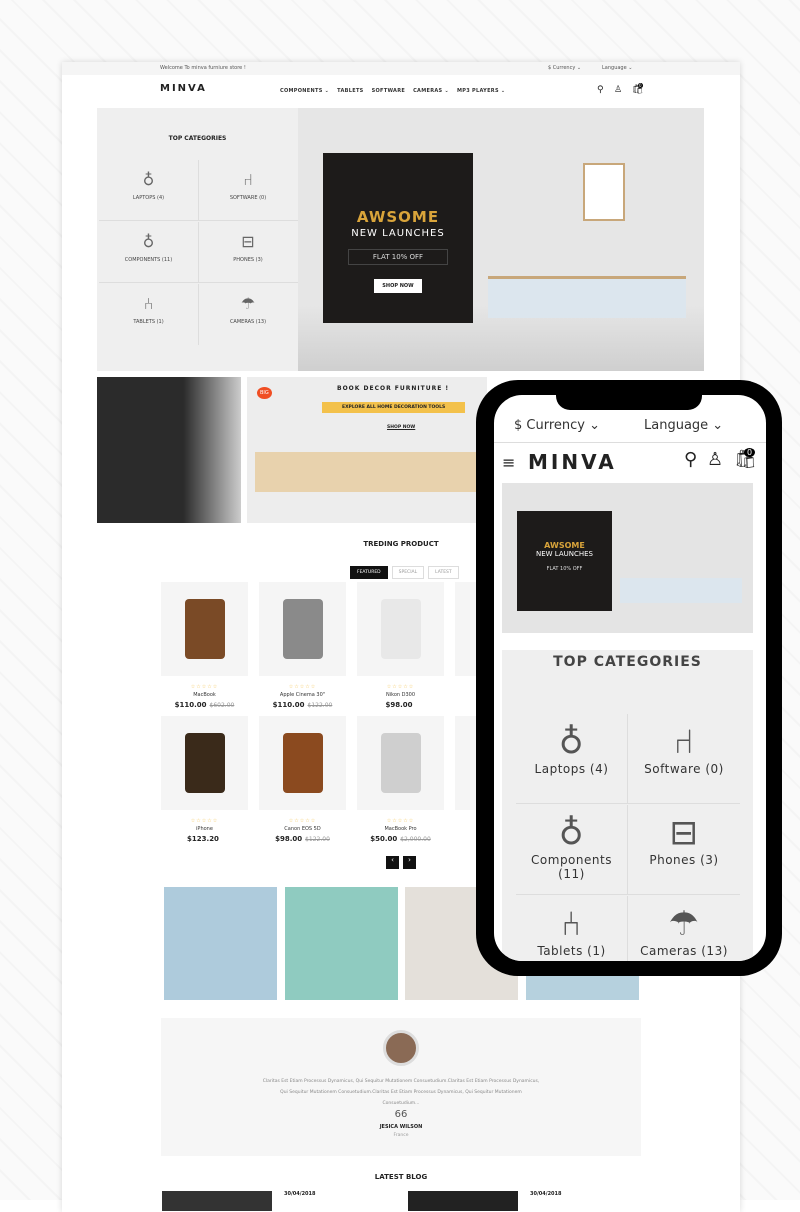 The image size is (800, 1212). I want to click on blog-title: LATEST BLOG, so click(401, 1177).